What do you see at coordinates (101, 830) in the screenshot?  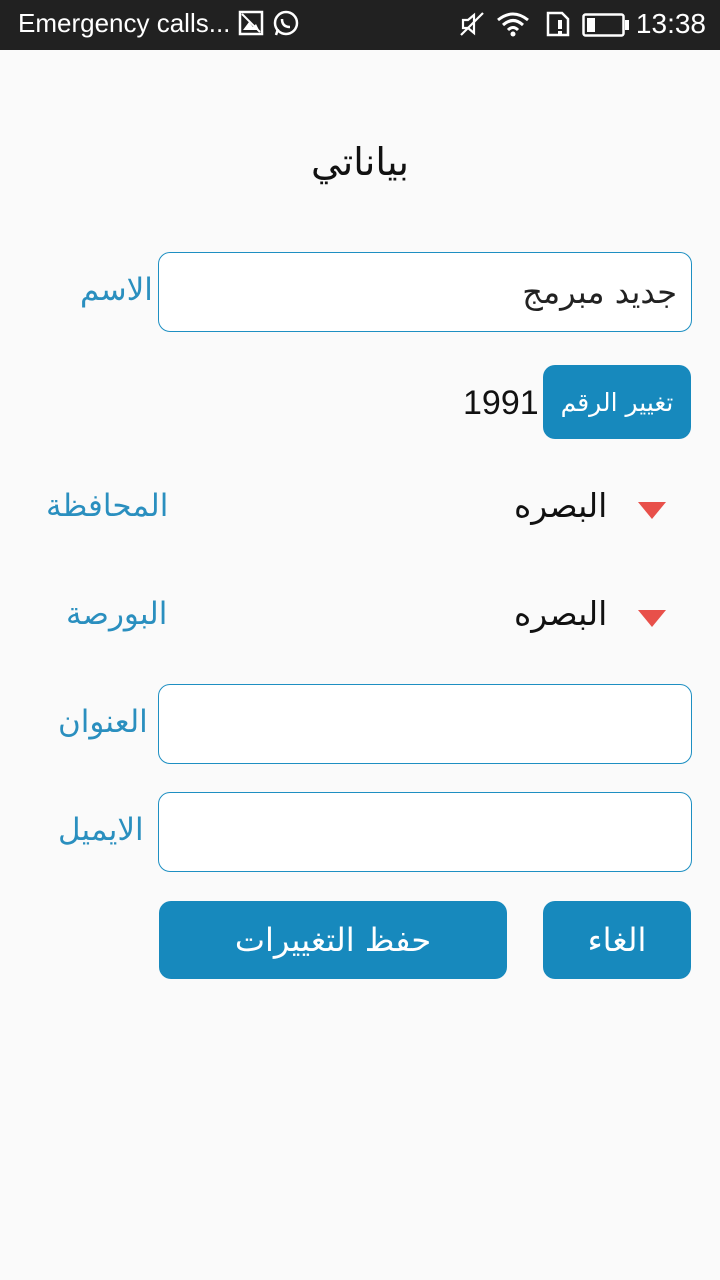 I see `email-label: الايميل` at bounding box center [101, 830].